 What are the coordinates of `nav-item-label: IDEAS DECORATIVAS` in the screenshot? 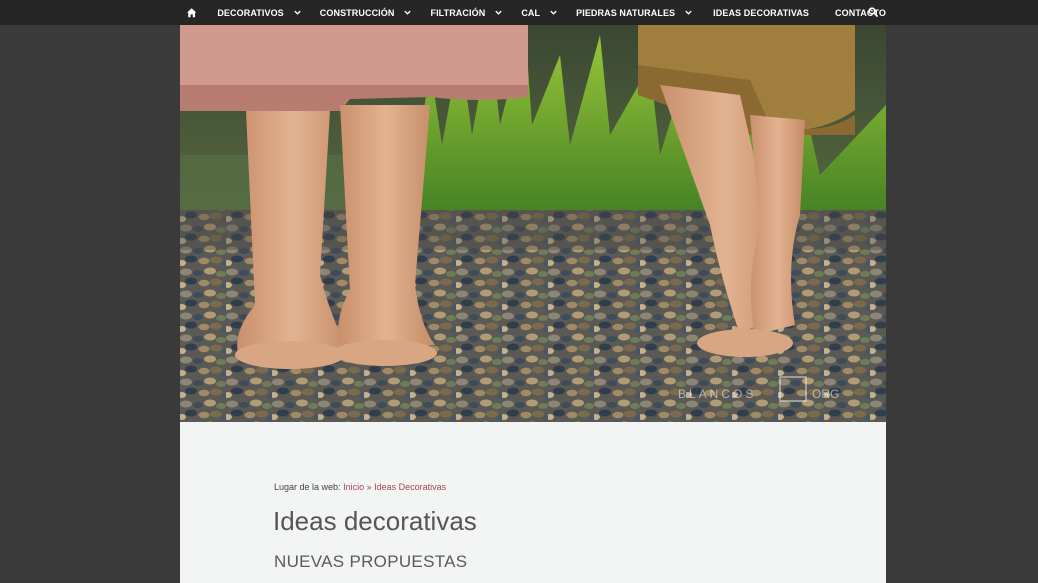 It's located at (761, 12).